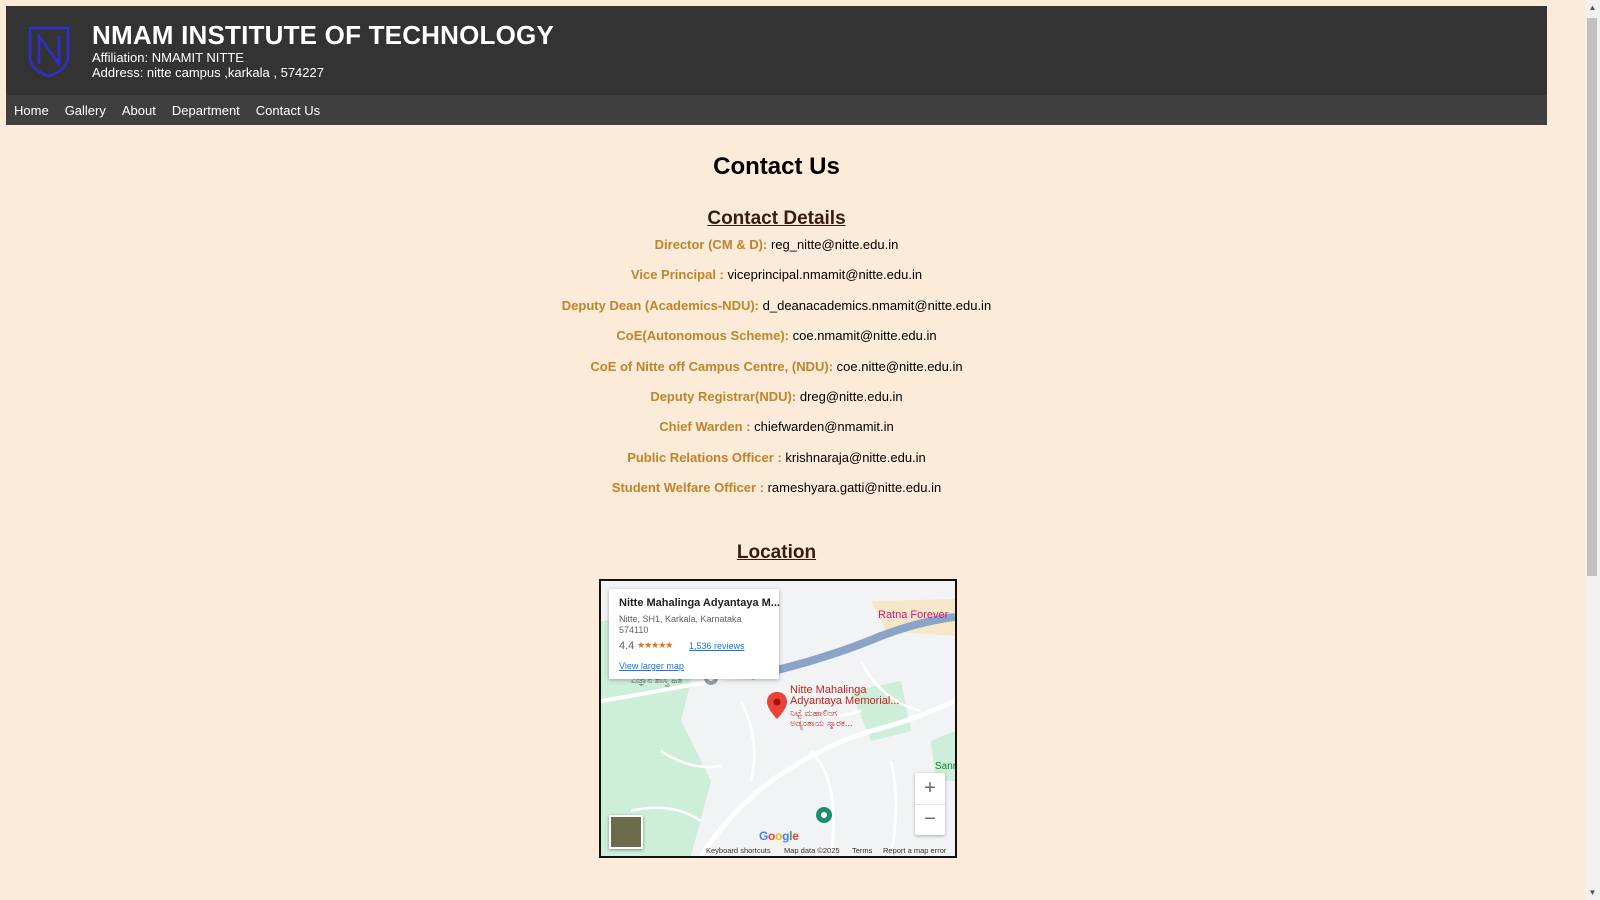  I want to click on scrollbar-thumb, so click(1592, 297).